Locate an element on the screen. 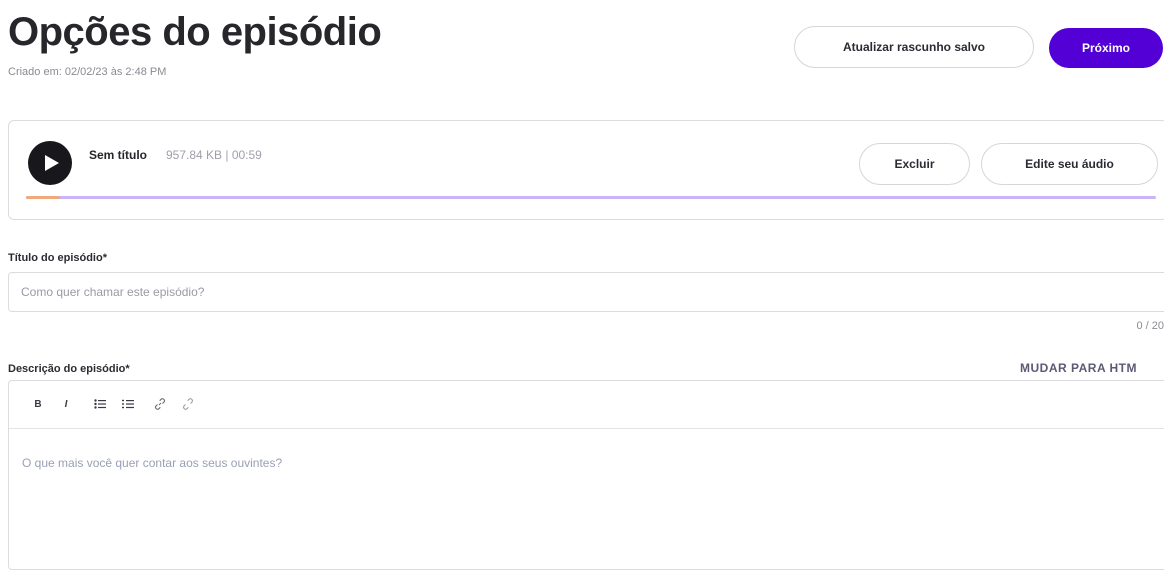 This screenshot has width=1164, height=570. episode-description-label: Descrição do episódio* is located at coordinates (69, 369).